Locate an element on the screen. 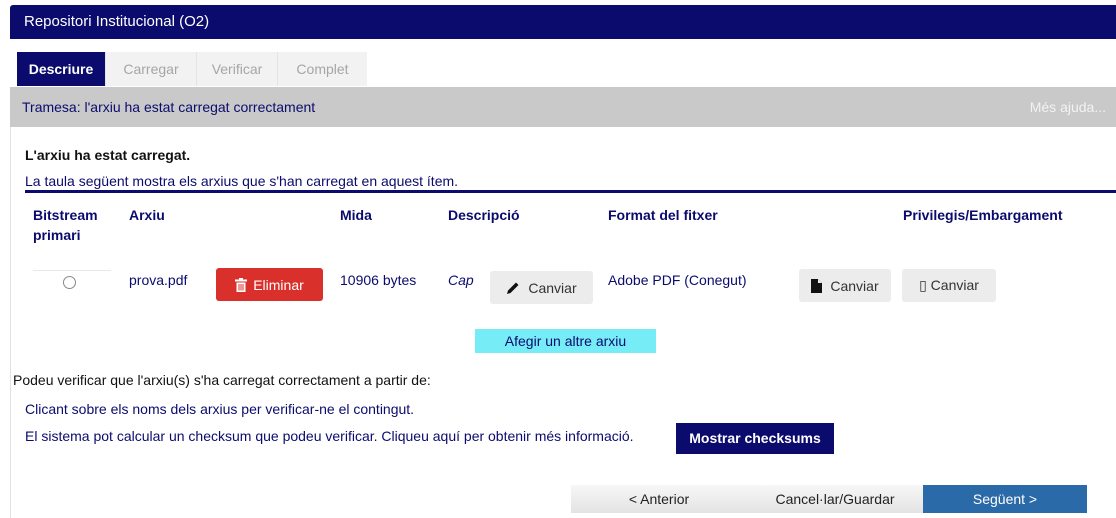  tab-complet: Complet is located at coordinates (322, 69).